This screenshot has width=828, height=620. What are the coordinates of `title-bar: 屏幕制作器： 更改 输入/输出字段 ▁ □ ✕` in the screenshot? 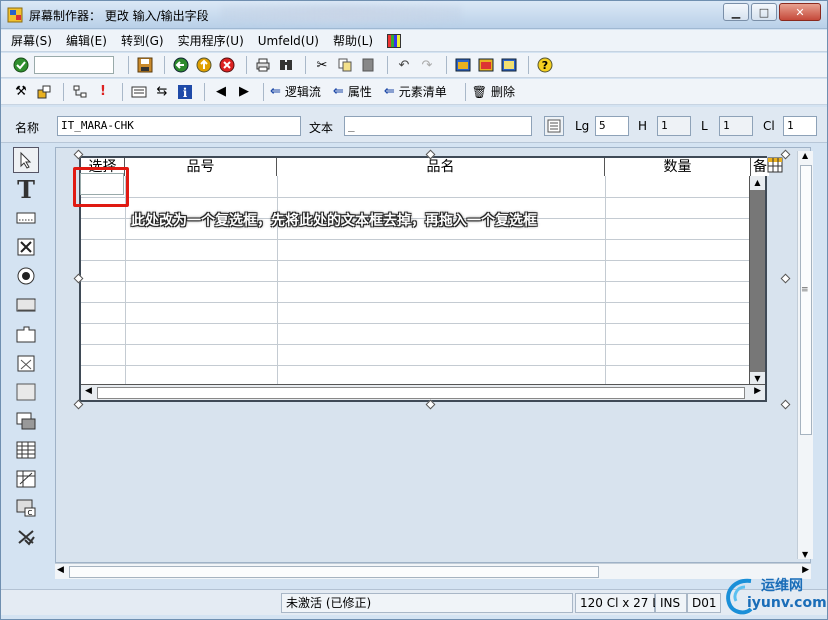 It's located at (414, 15).